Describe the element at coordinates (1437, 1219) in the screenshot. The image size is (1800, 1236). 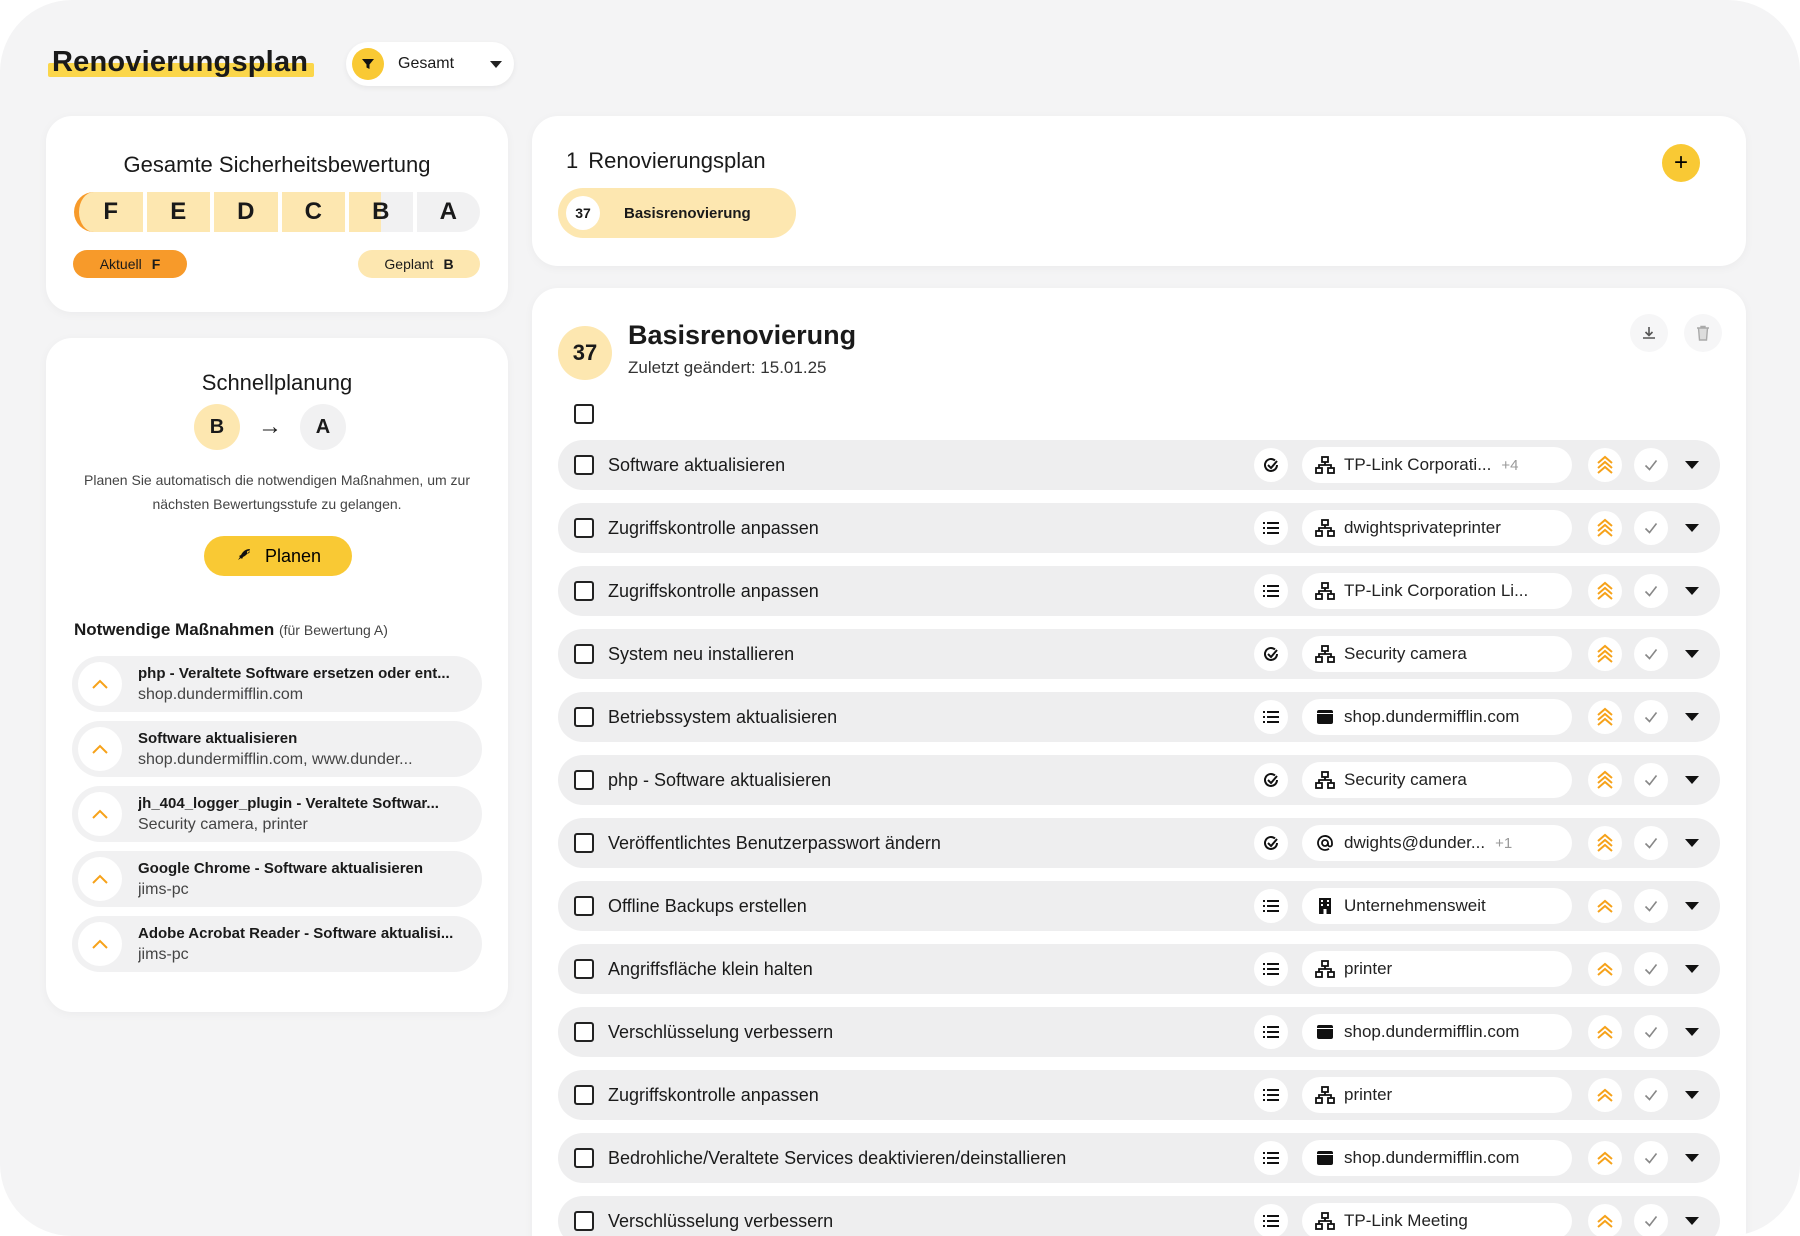
I see `asset-chip: TP-Link Meeting` at that location.